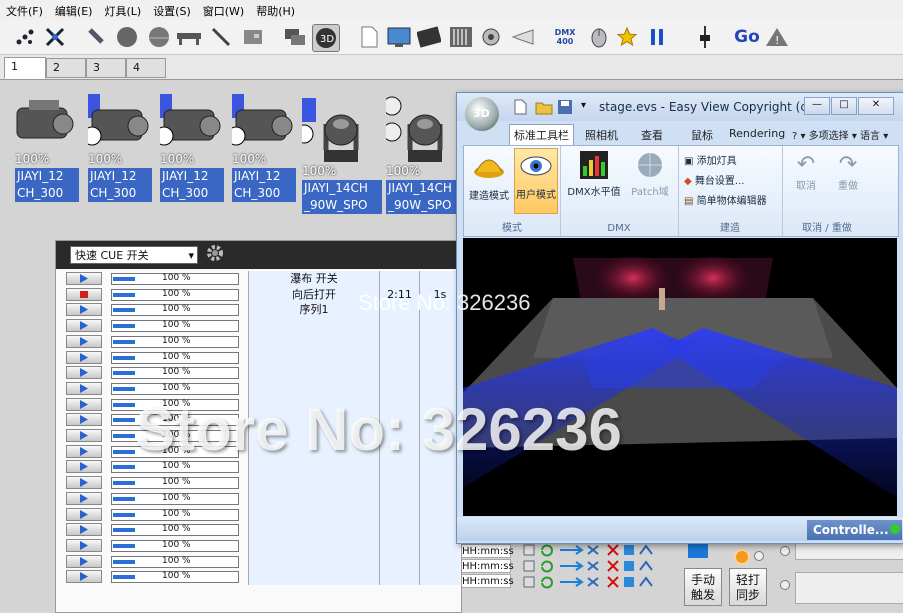 This screenshot has height=613, width=903. What do you see at coordinates (849, 588) in the screenshot?
I see `side-panel-field` at bounding box center [849, 588].